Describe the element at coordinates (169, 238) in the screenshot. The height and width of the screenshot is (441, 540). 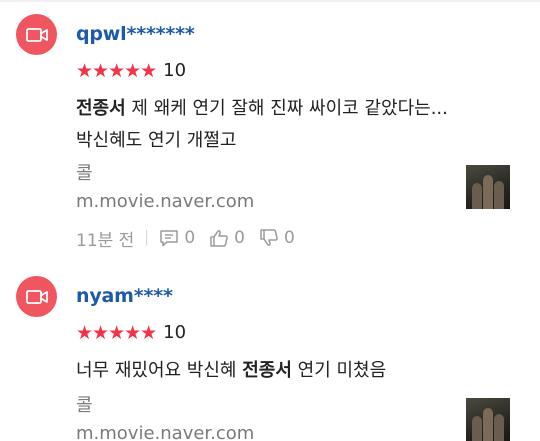
I see `comment-icon` at that location.